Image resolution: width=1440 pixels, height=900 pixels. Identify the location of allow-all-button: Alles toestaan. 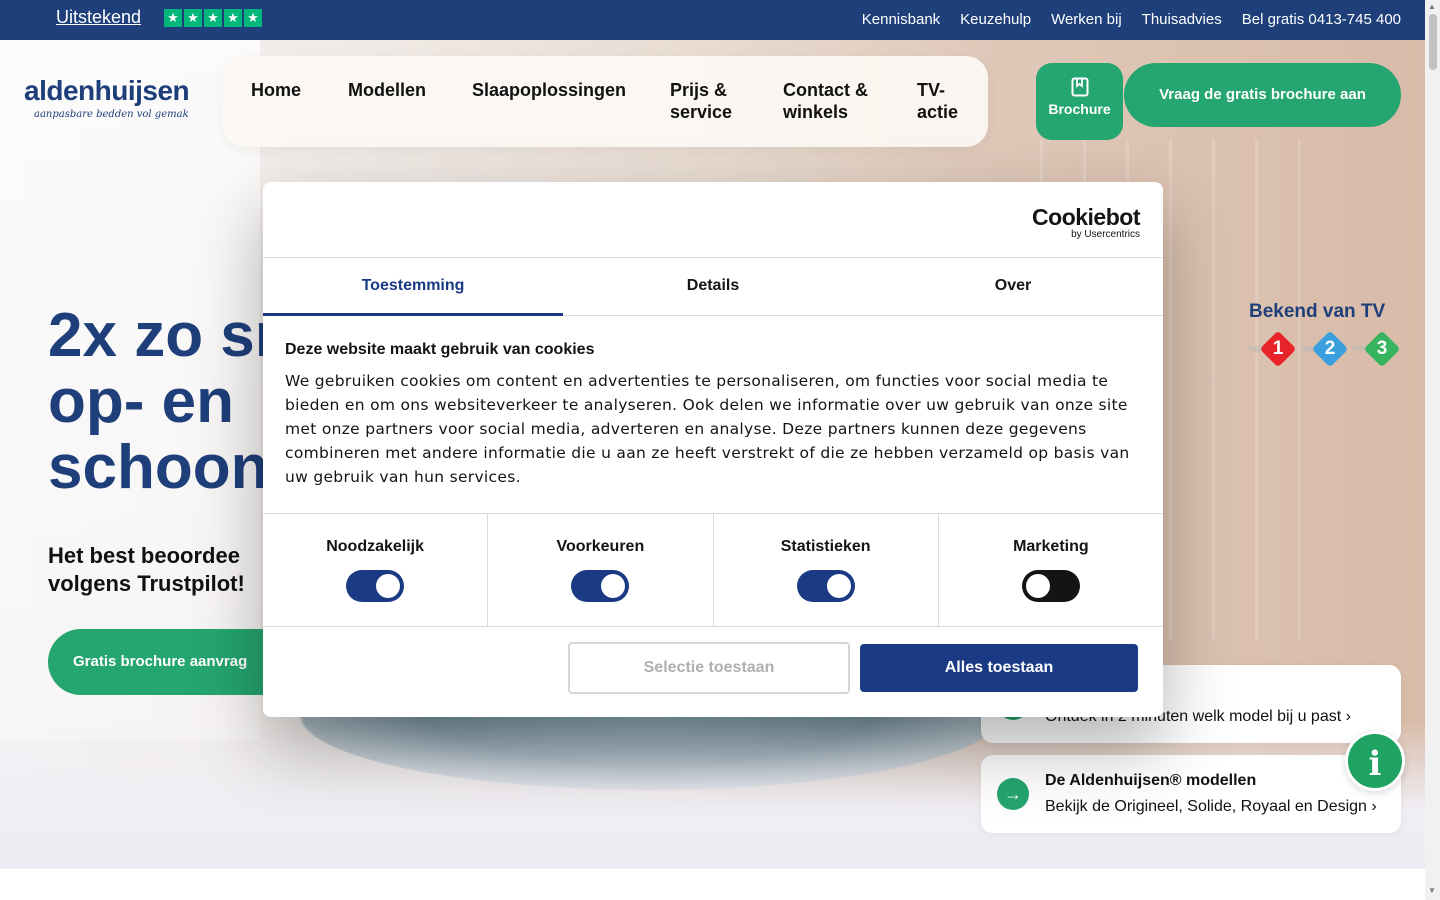
(999, 668).